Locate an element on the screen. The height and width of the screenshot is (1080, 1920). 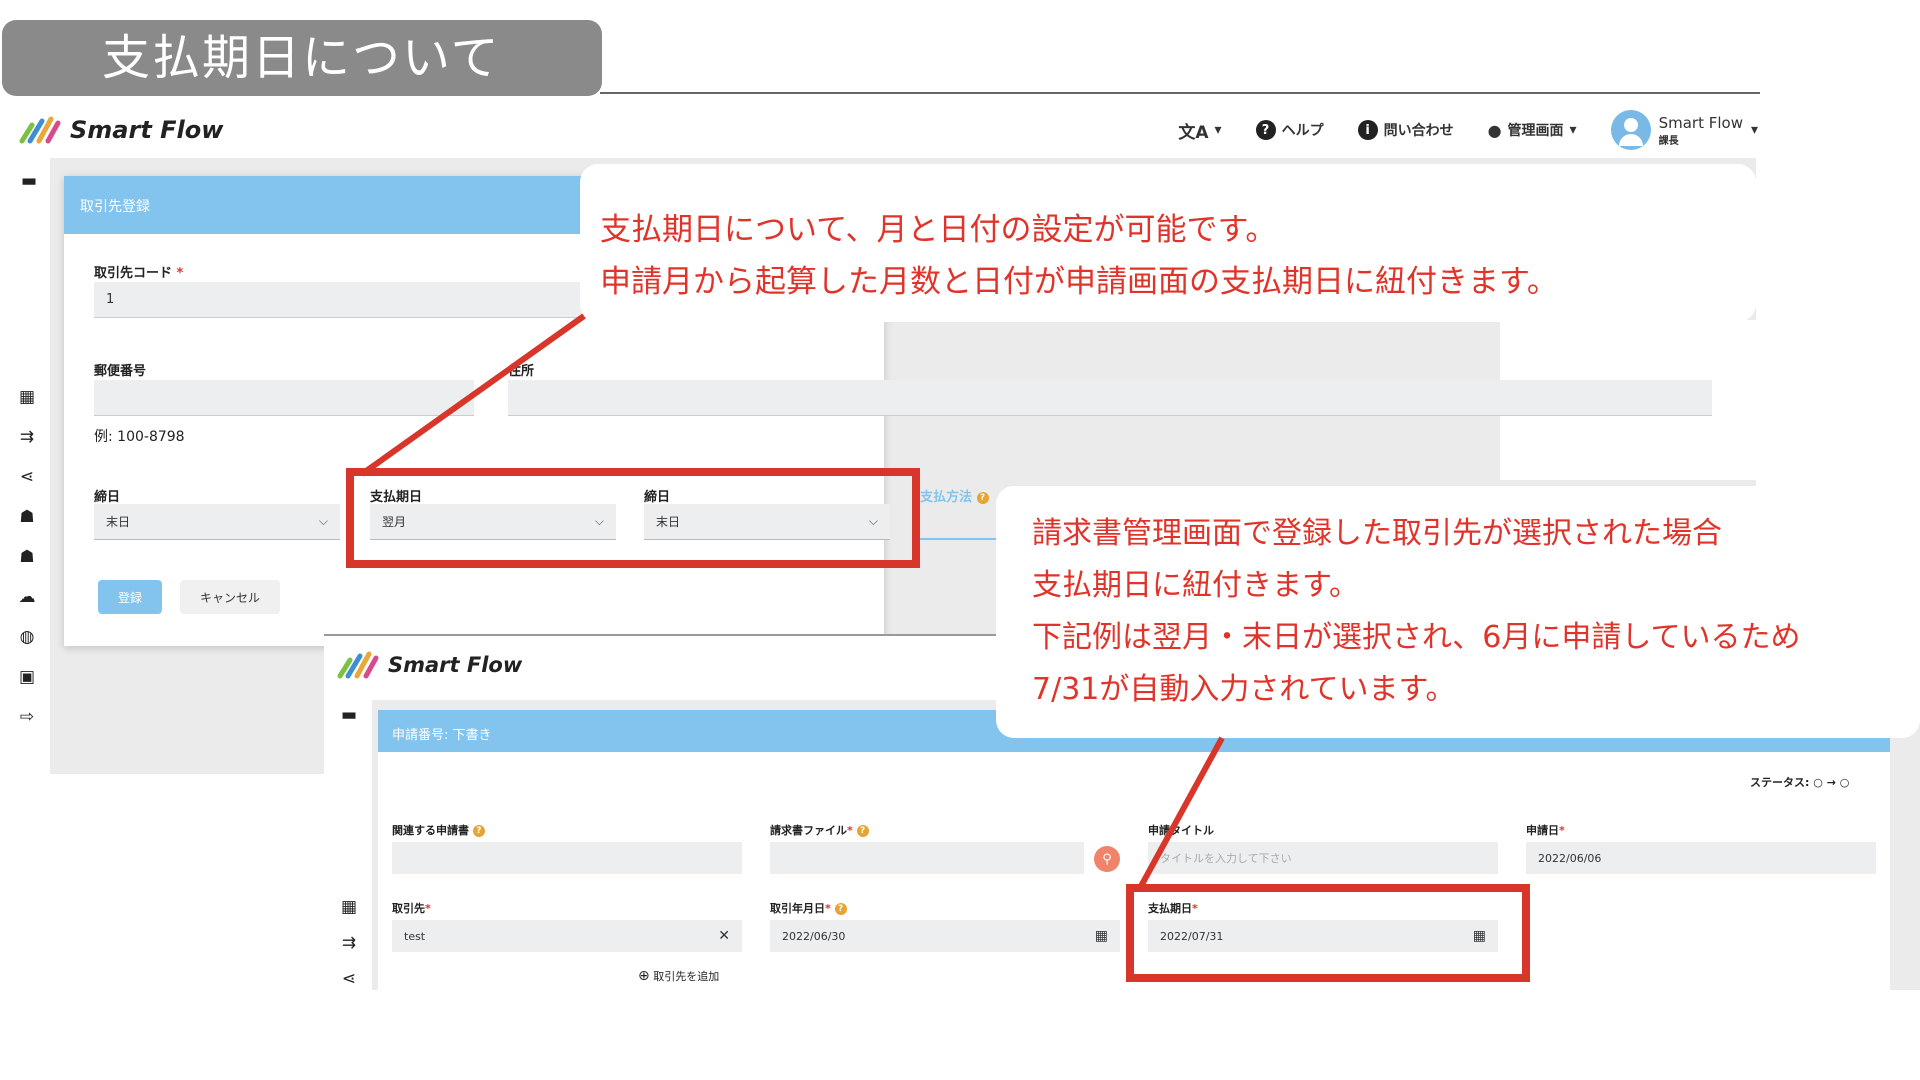
help-link: ? ヘルプ is located at coordinates (1289, 130).